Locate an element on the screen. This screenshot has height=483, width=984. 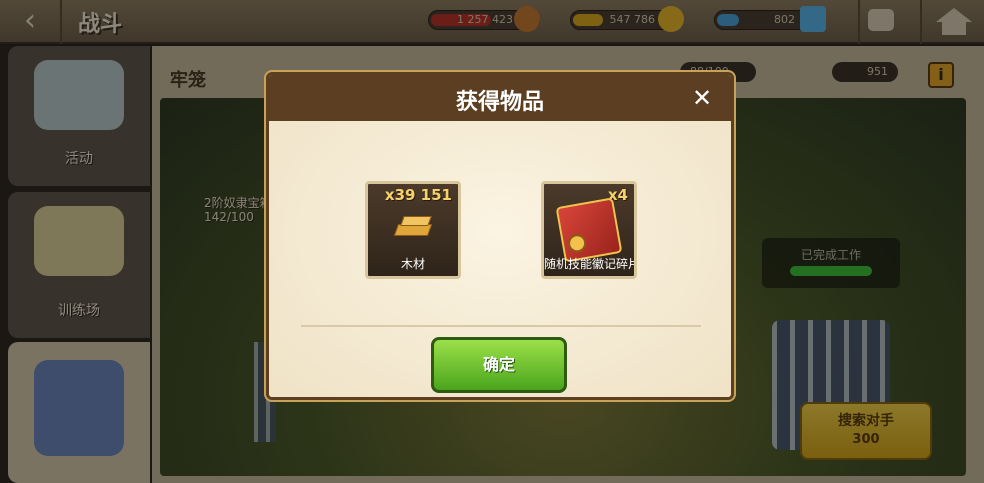
skill-book-icon is located at coordinates (589, 230).